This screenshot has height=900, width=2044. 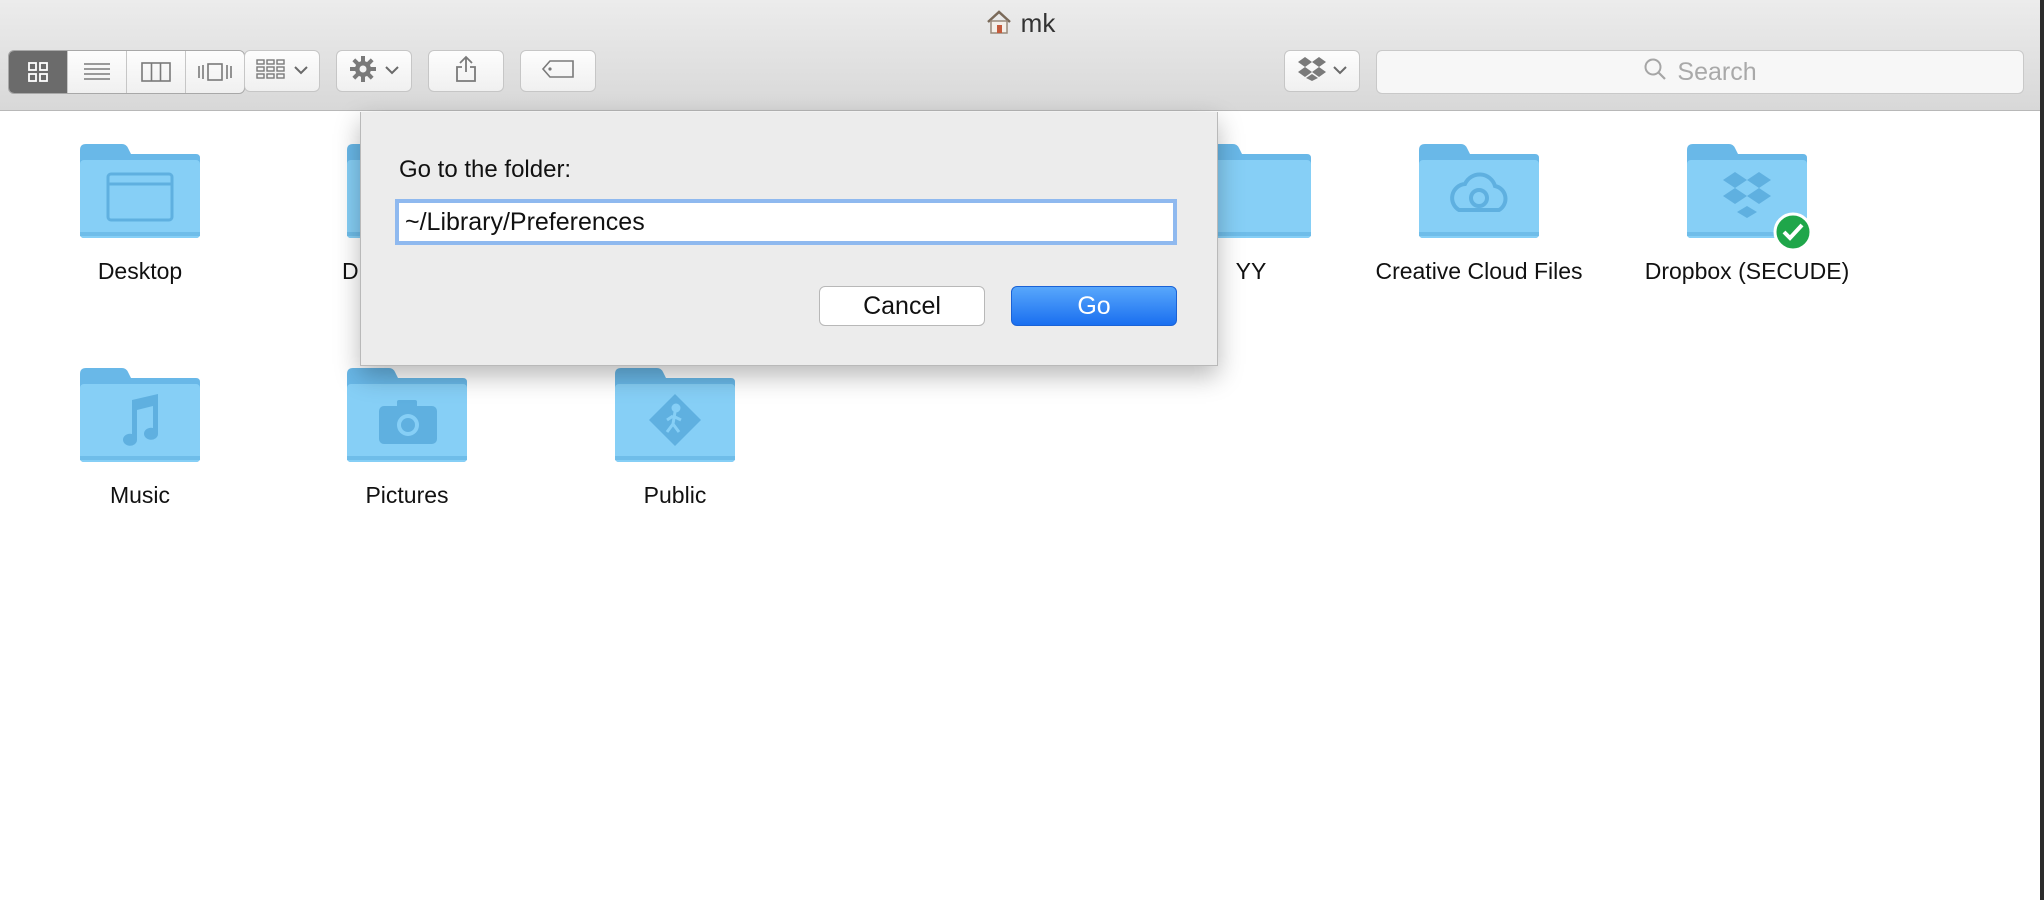 I want to click on folder-label: Music, so click(x=140, y=495).